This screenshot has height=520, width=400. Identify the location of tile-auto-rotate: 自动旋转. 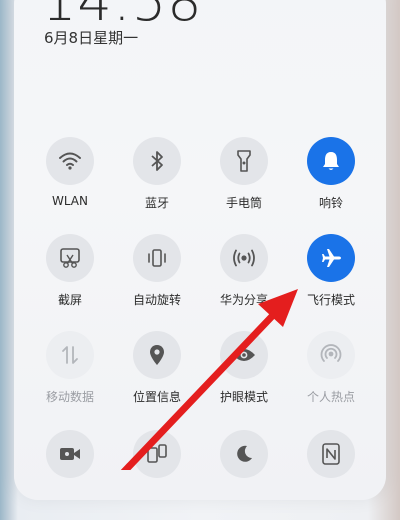
(157, 279).